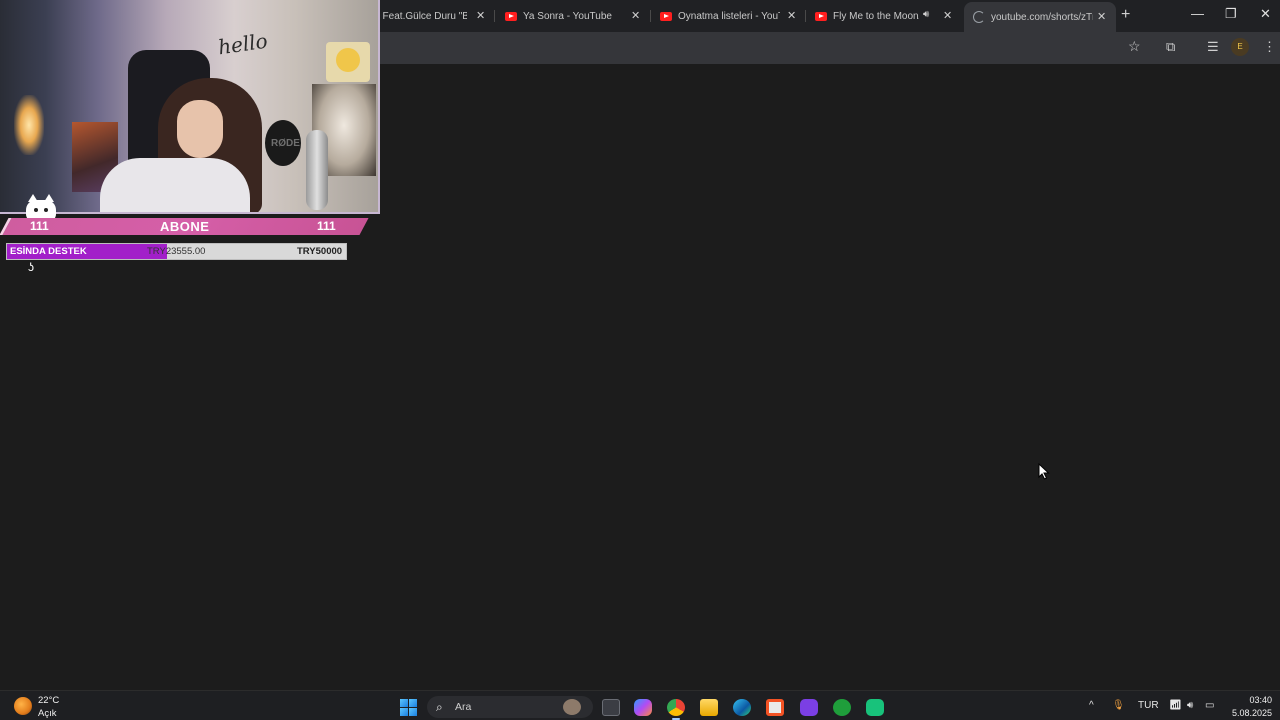  Describe the element at coordinates (842, 707) in the screenshot. I see `xbox-icon` at that location.